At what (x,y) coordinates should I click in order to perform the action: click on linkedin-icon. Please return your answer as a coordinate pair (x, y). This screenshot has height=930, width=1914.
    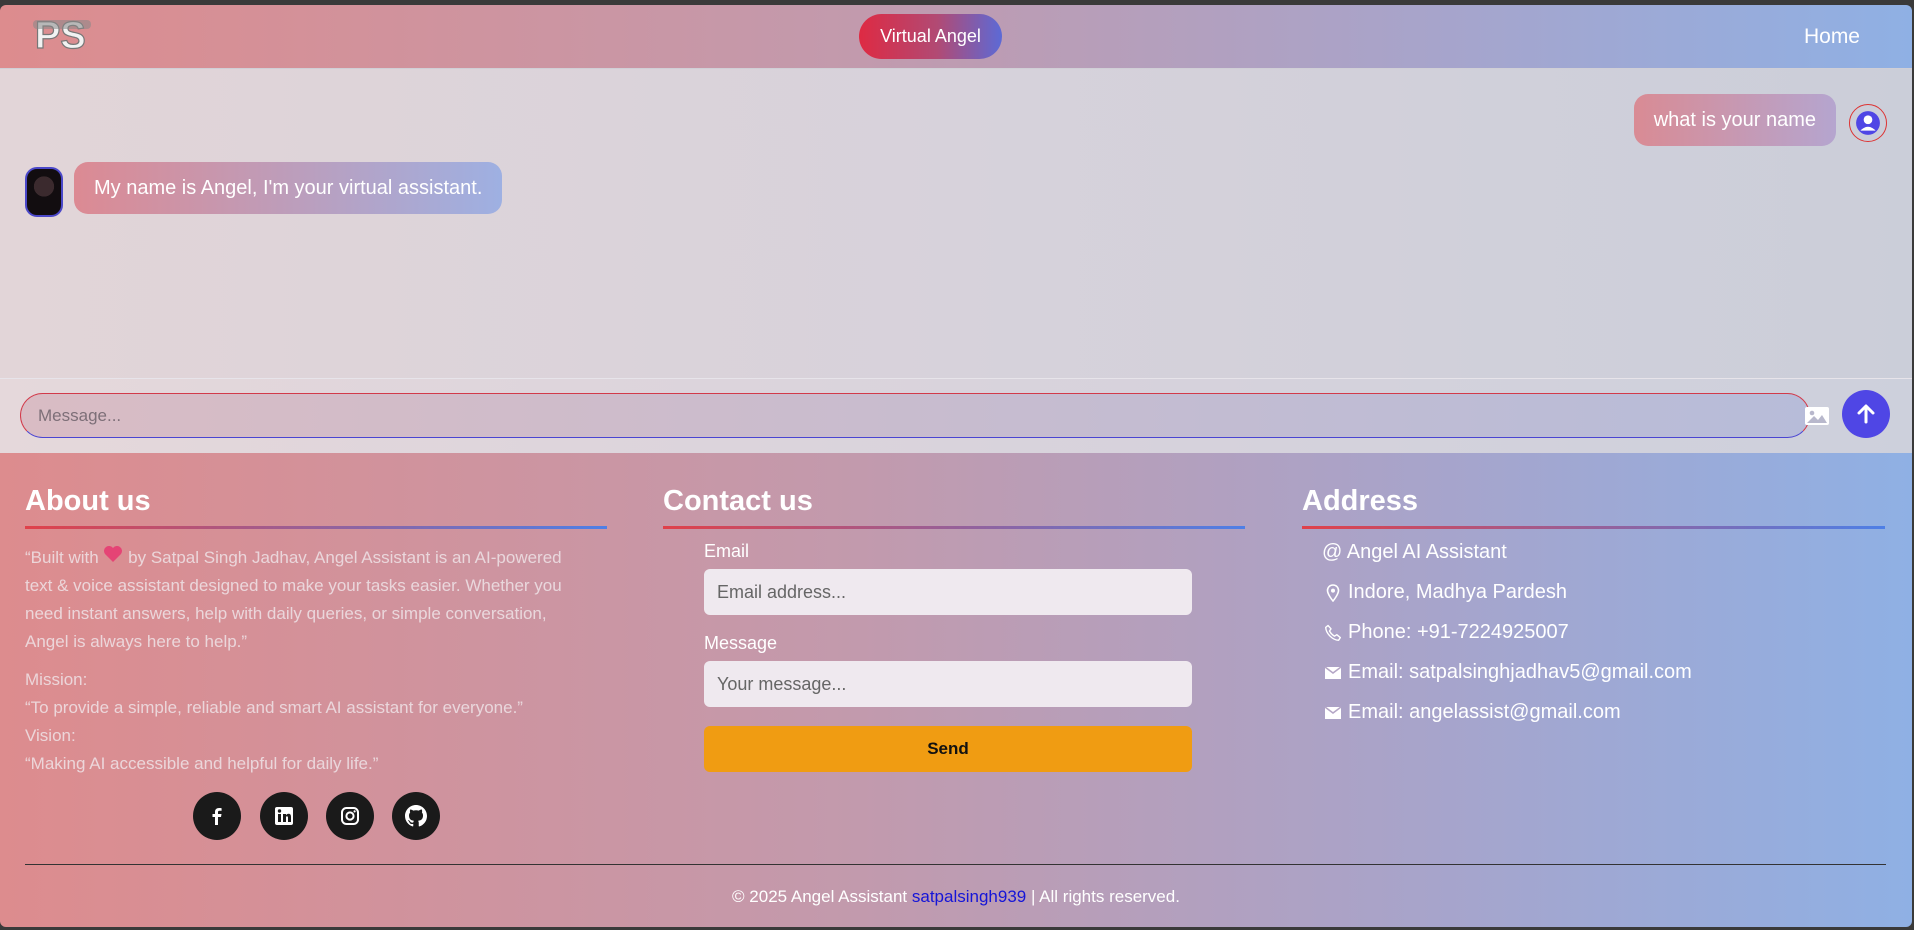
    Looking at the image, I should click on (284, 816).